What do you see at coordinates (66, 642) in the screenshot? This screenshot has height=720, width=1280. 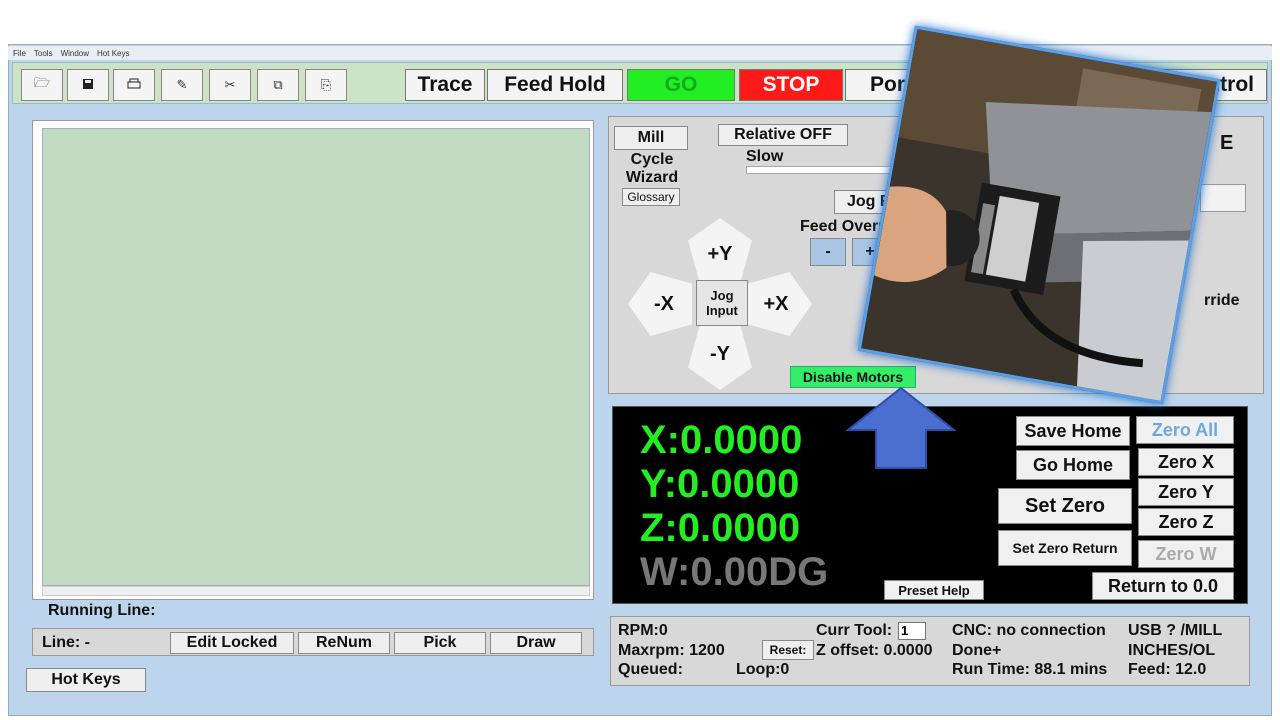 I see `line-label: Line: -` at bounding box center [66, 642].